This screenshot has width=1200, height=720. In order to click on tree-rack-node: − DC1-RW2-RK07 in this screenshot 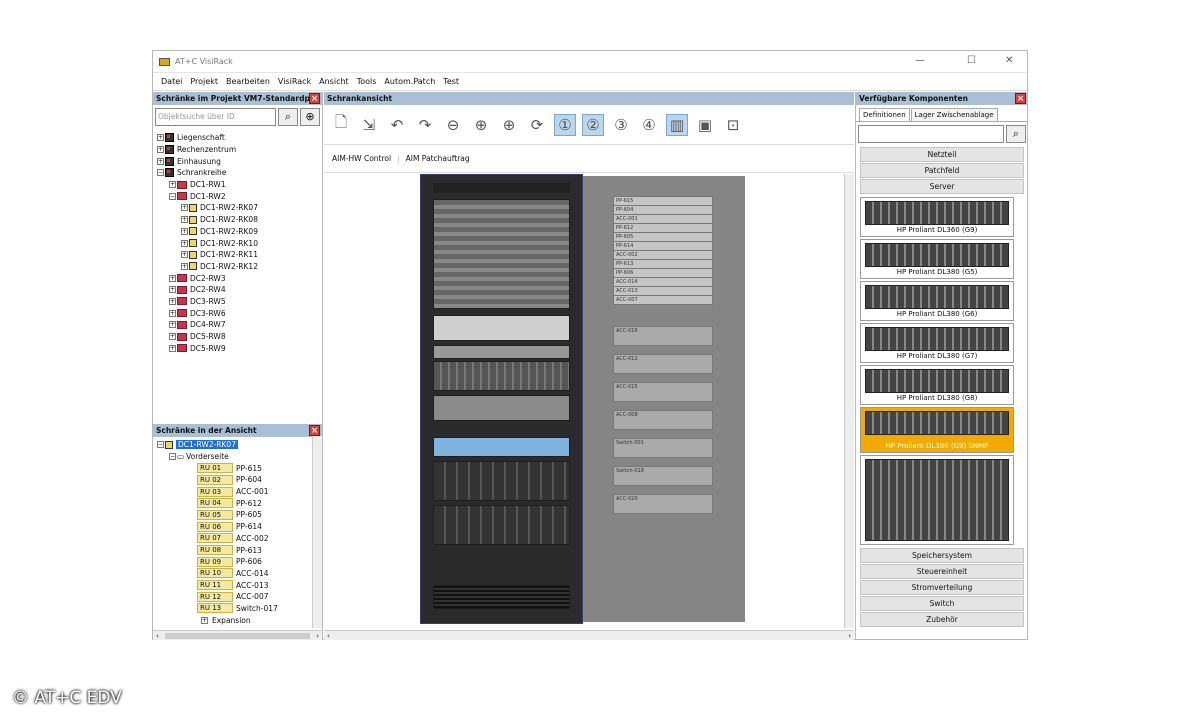, I will do `click(232, 445)`.